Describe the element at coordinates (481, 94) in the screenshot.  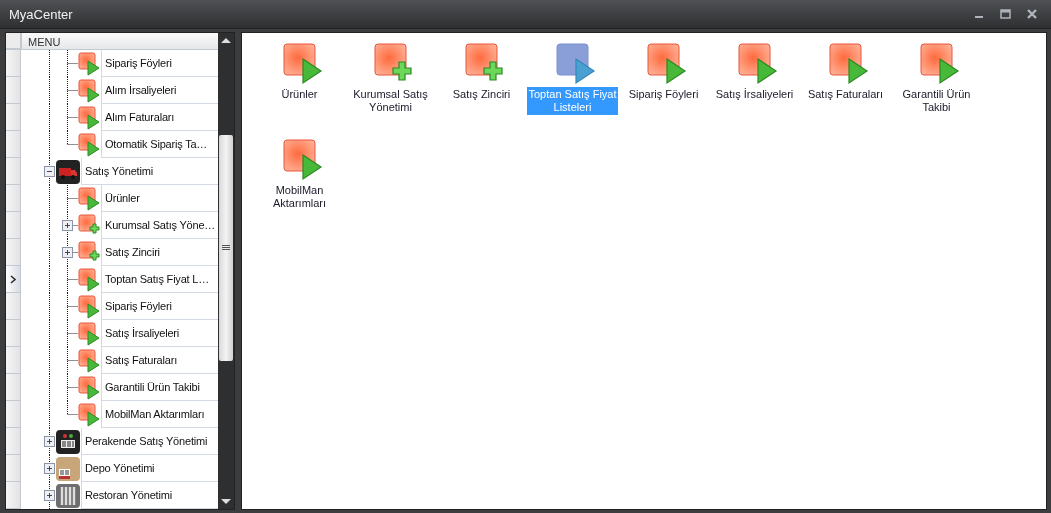
I see `shortcut-label: Satış Zinciri` at that location.